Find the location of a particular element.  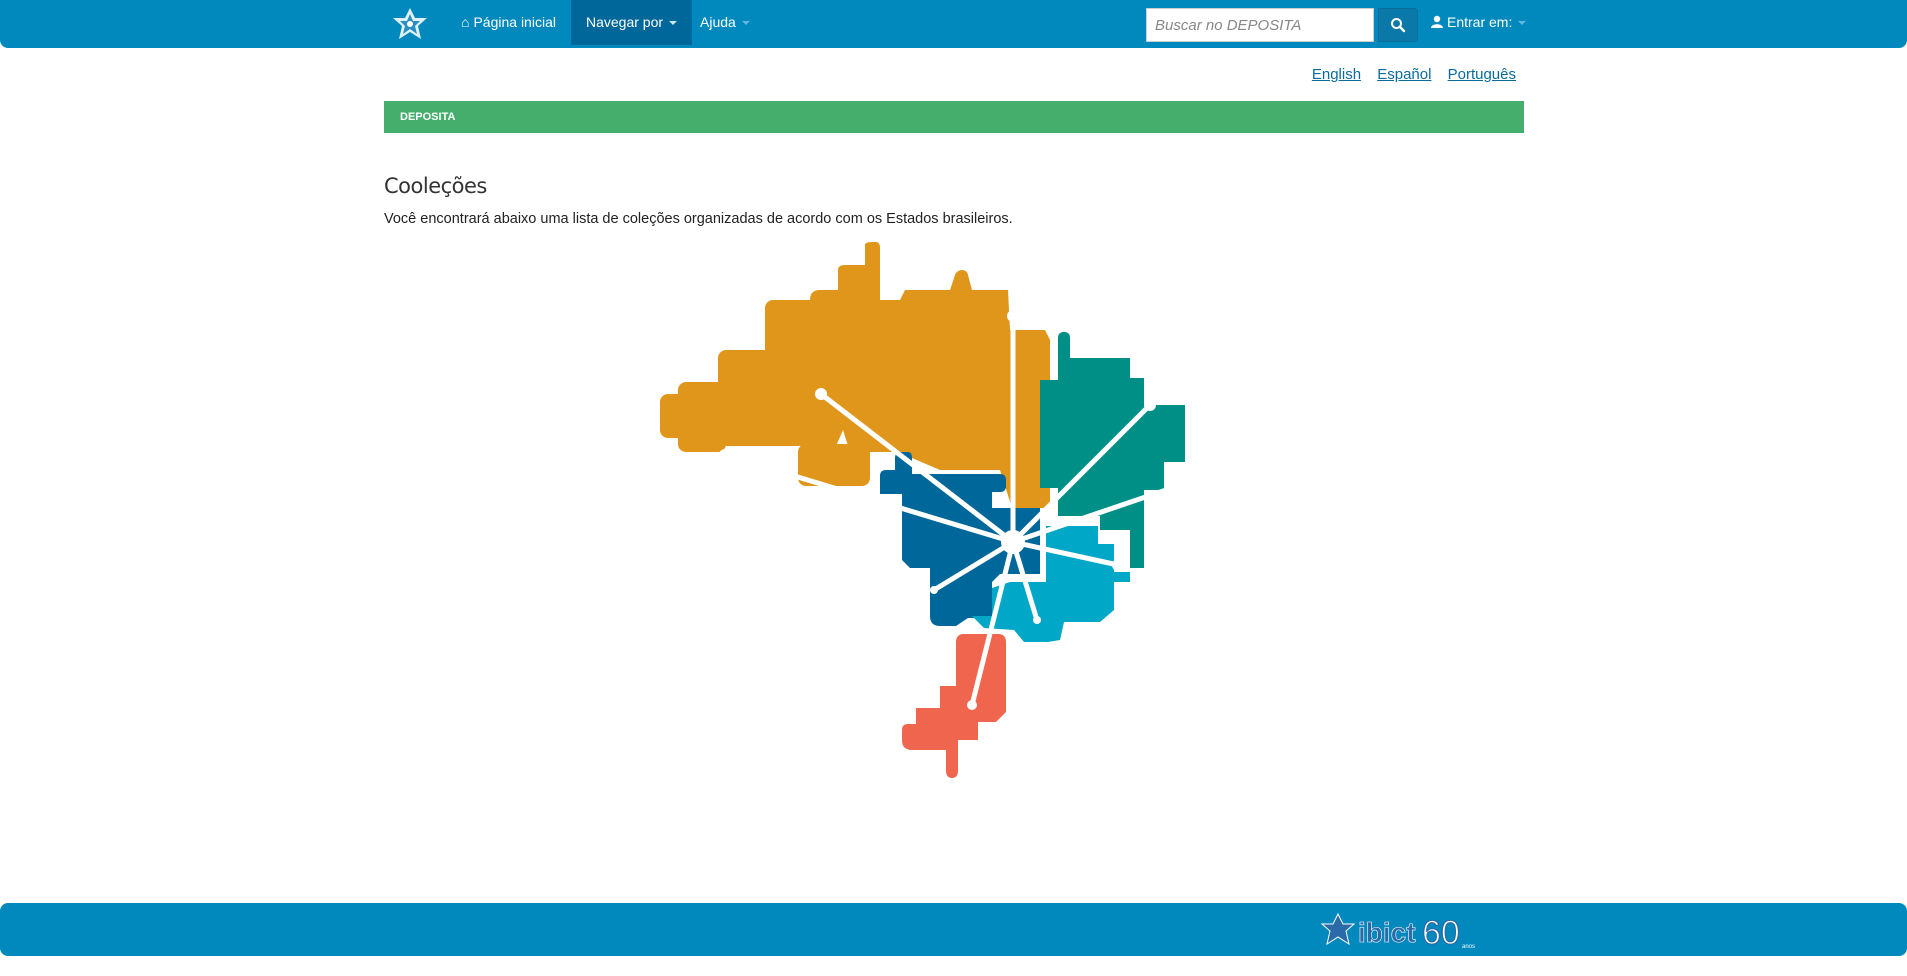

search-icon is located at coordinates (1398, 25).